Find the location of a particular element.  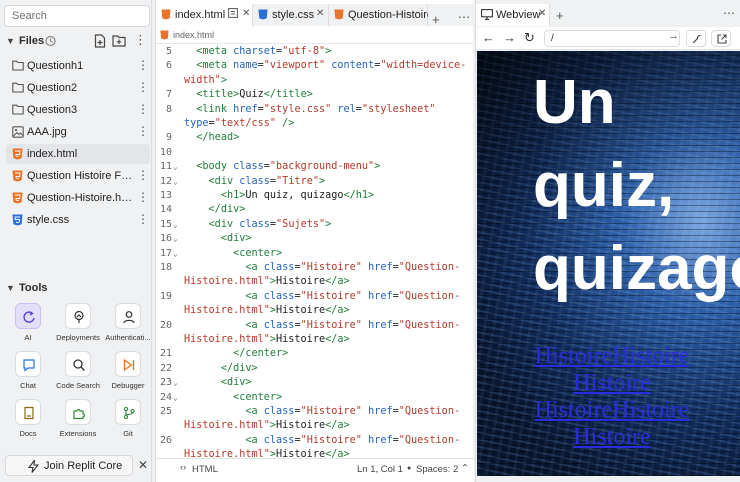

file-item: Questionh1 ⋮ is located at coordinates (78, 66).